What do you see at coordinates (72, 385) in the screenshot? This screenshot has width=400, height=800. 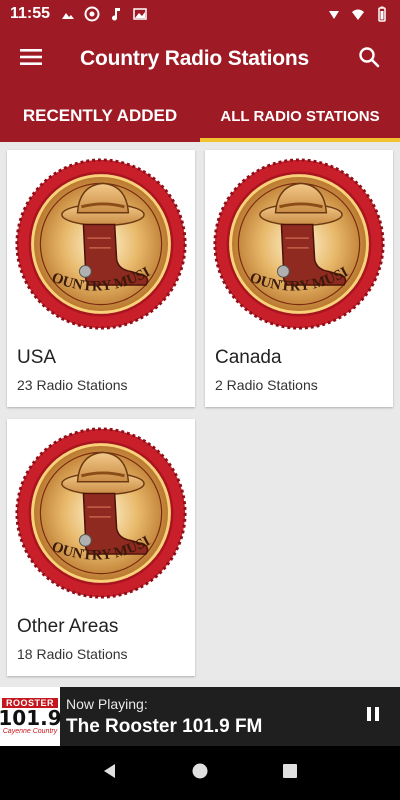 I see `category-station-count: 23 Radio Stations` at bounding box center [72, 385].